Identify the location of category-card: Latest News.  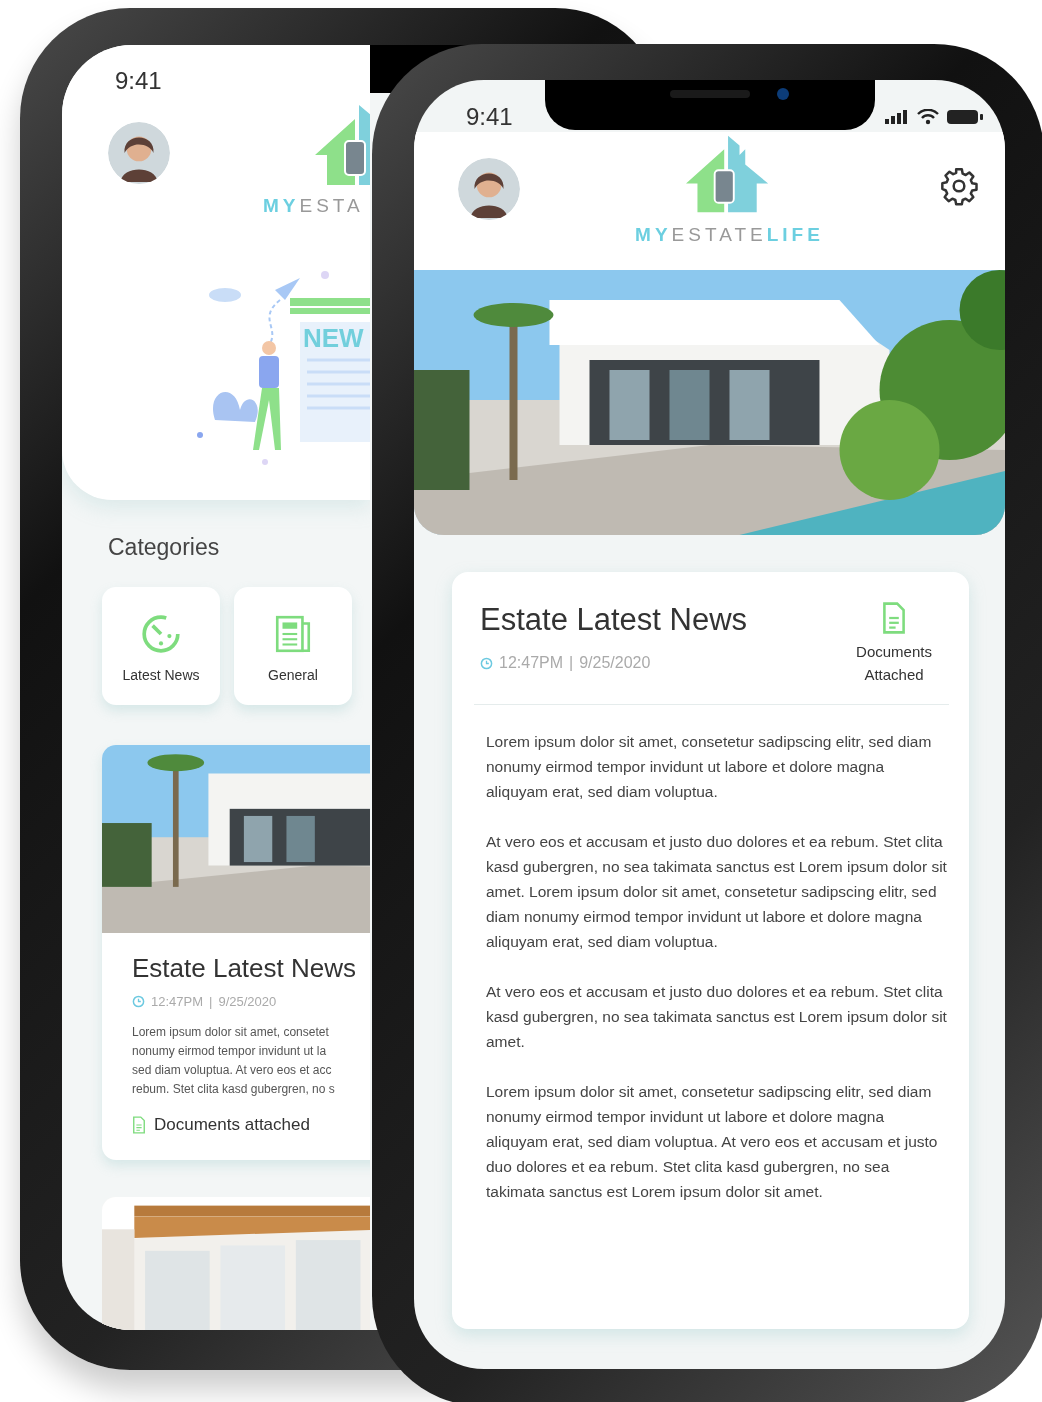
(161, 646).